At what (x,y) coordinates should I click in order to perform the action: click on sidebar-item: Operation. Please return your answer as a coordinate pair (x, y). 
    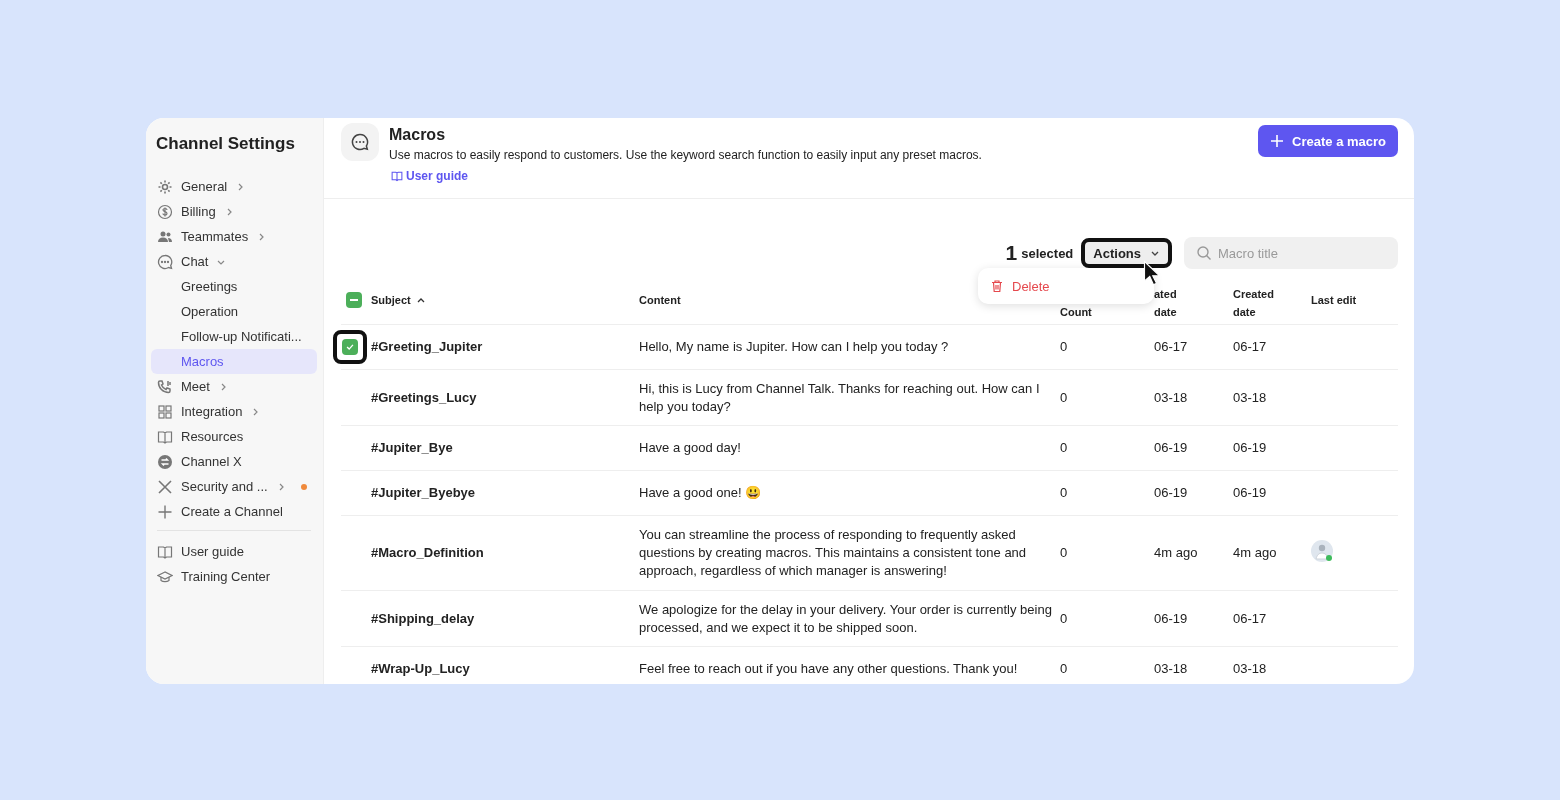
    Looking at the image, I should click on (234, 311).